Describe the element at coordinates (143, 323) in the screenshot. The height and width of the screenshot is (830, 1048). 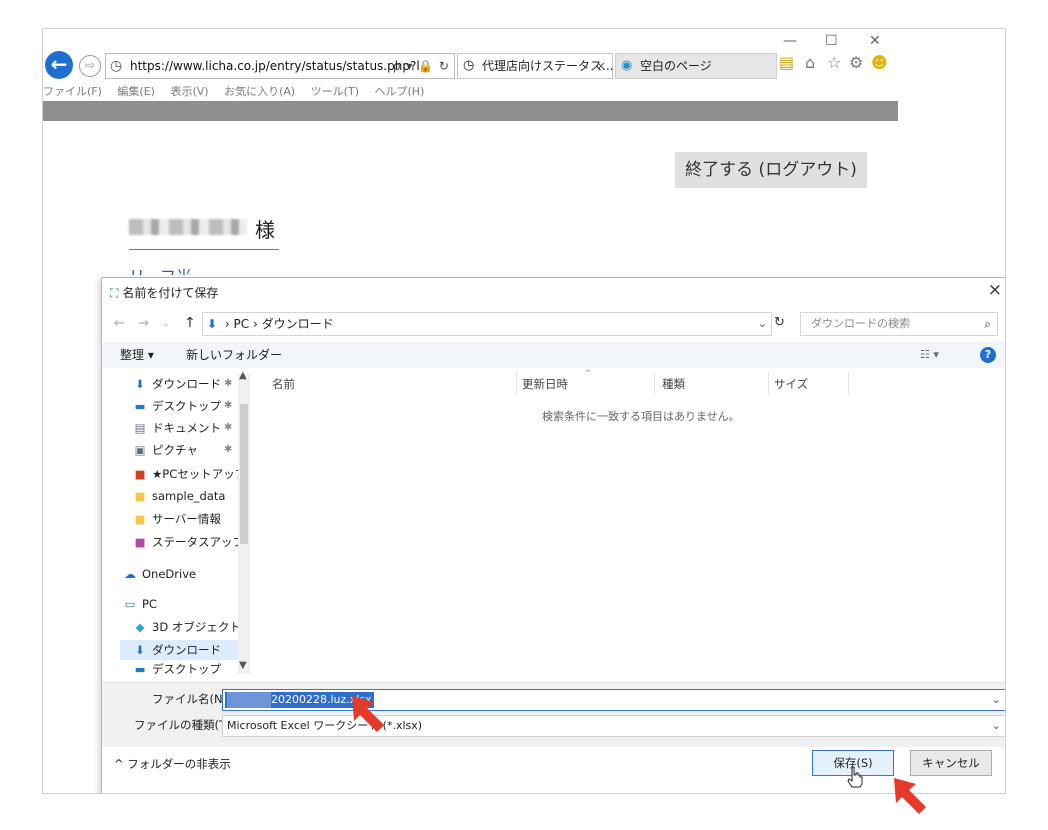
I see `forward-arrow-icon: →` at that location.